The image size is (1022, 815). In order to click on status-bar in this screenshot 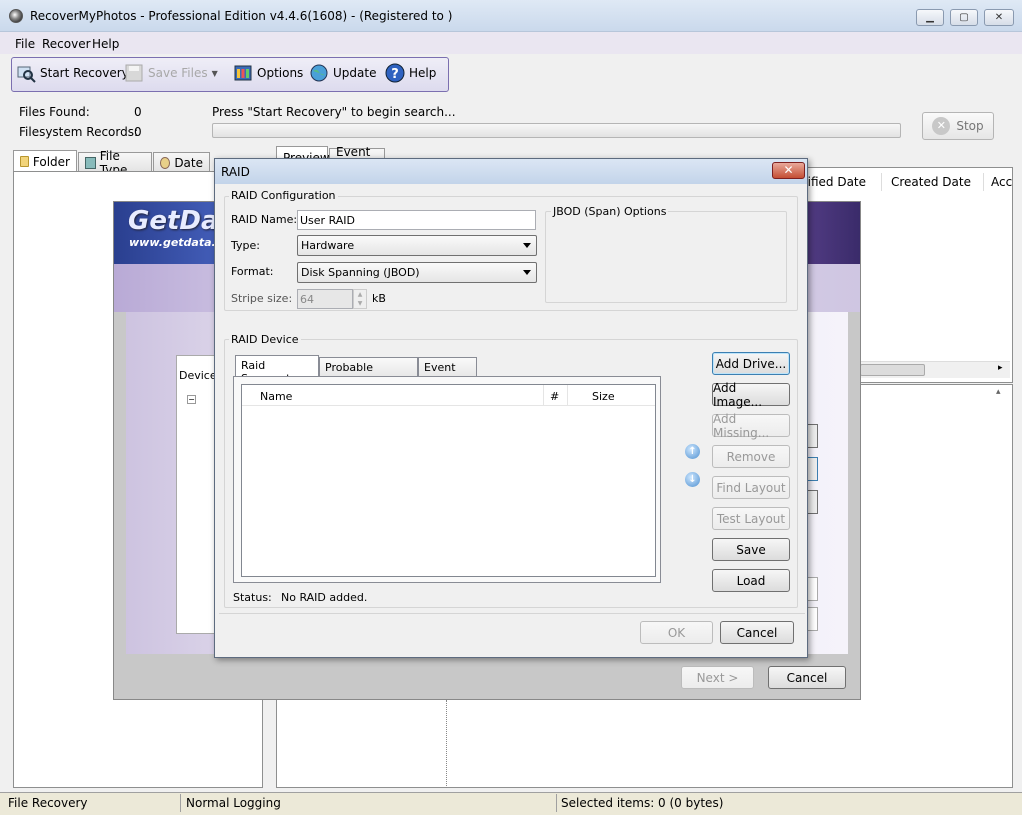, I will do `click(511, 803)`.